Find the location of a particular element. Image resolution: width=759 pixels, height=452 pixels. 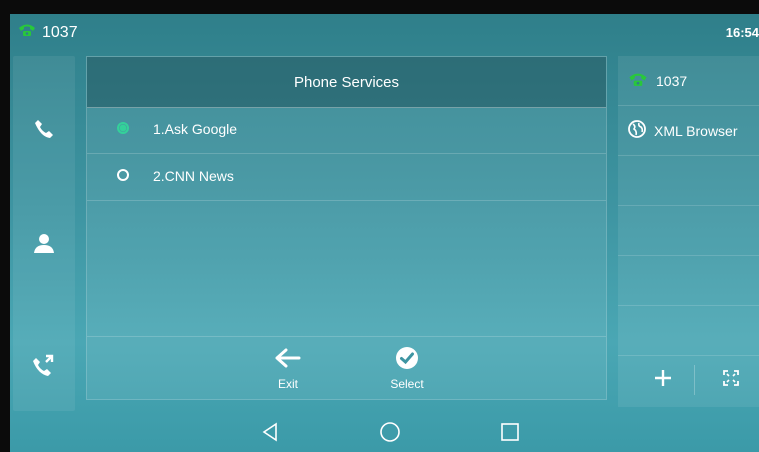

check-circle-icon is located at coordinates (407, 359).